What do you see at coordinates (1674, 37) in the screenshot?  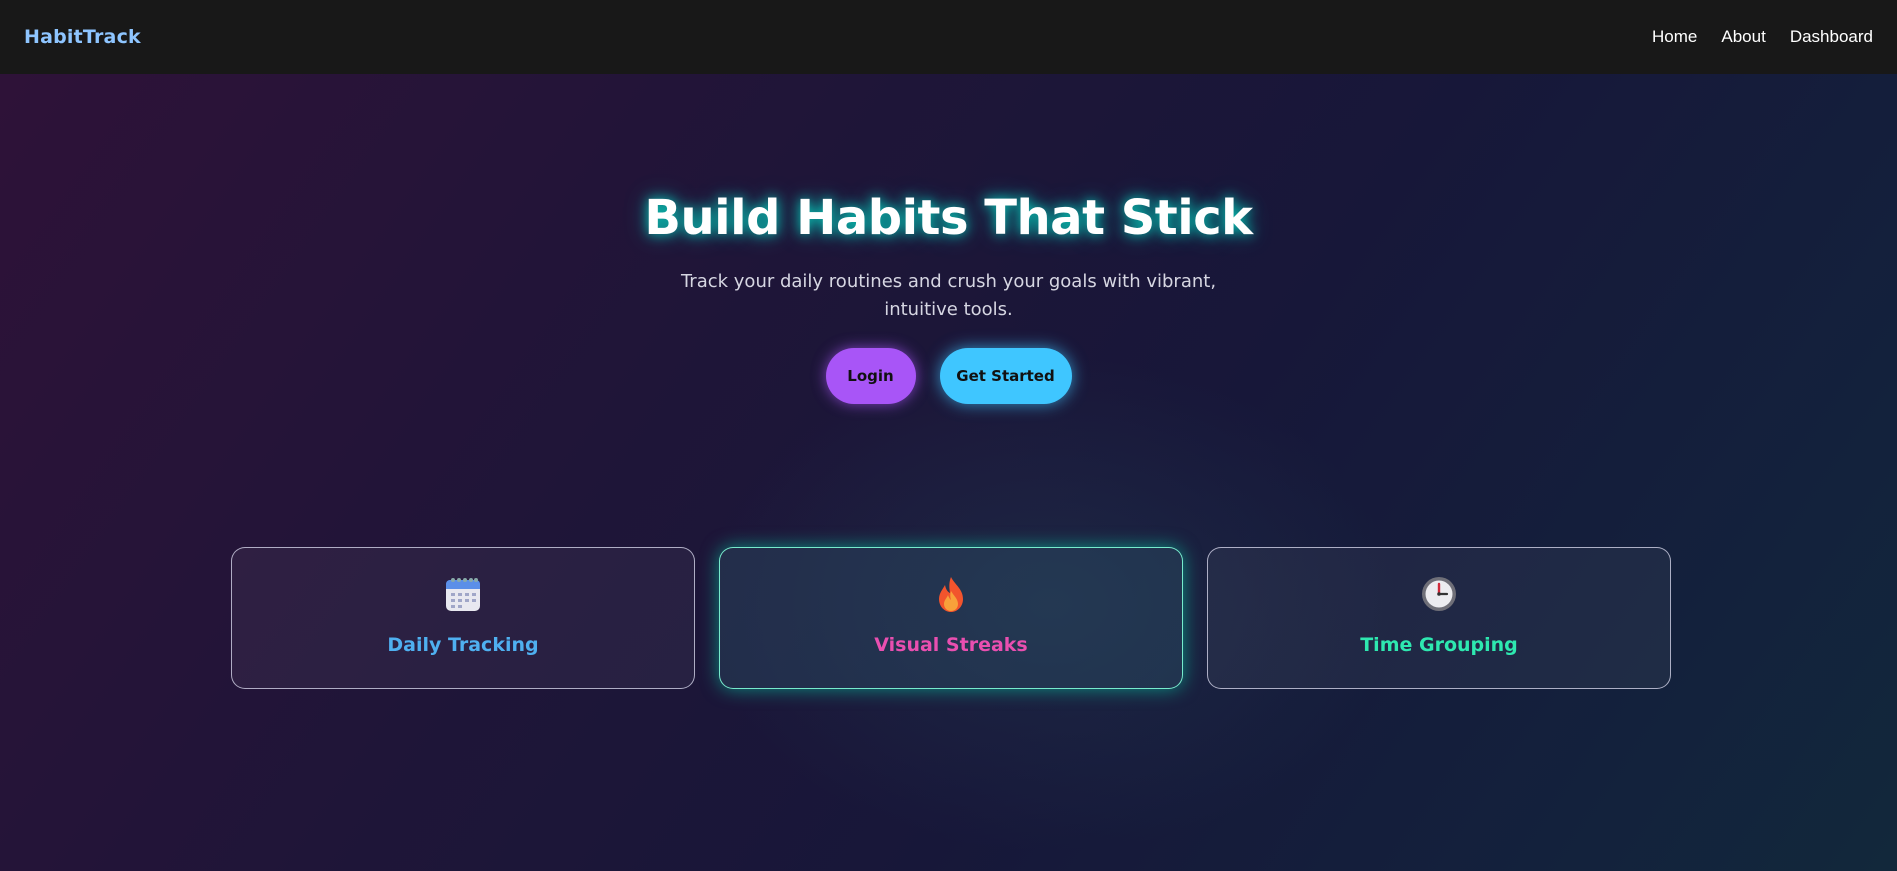 I see `nav-link-home: Home` at bounding box center [1674, 37].